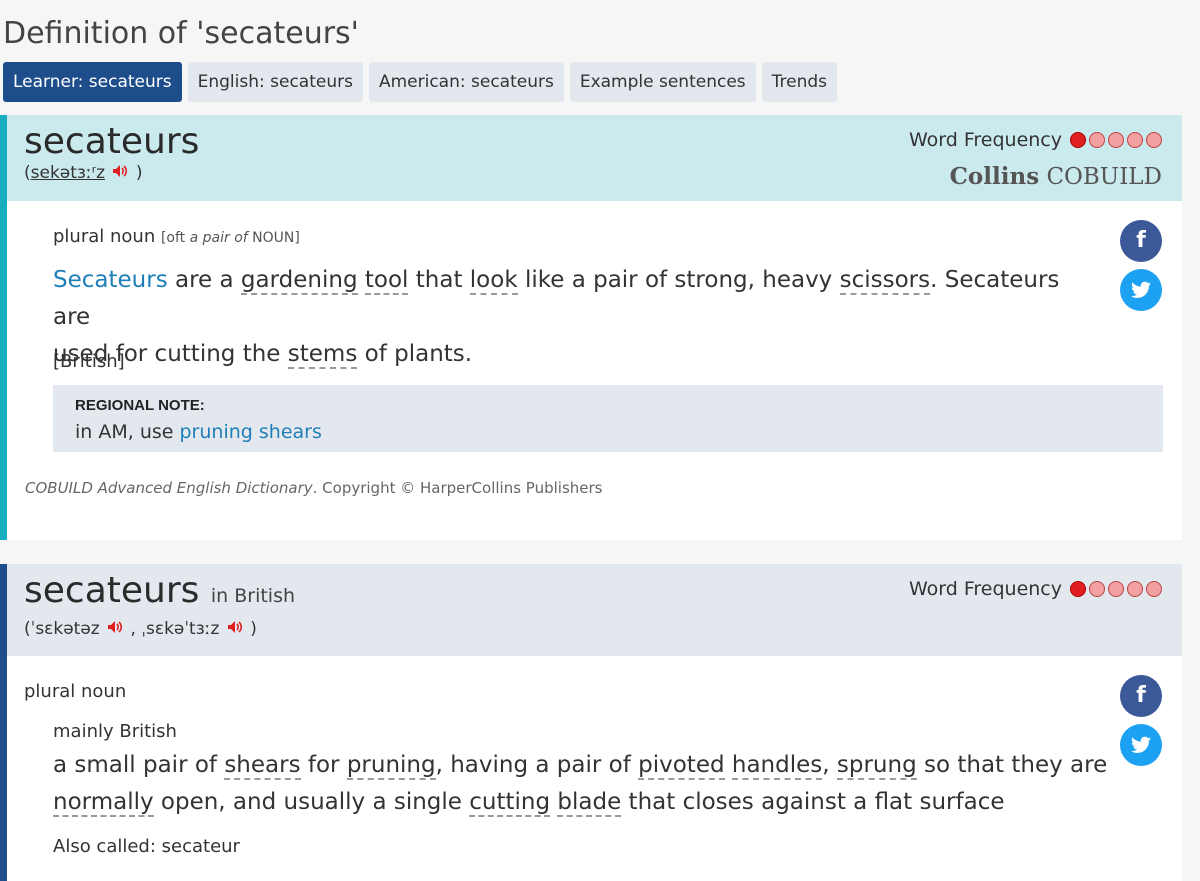  Describe the element at coordinates (466, 82) in the screenshot. I see `tab-american: American: secateurs` at that location.